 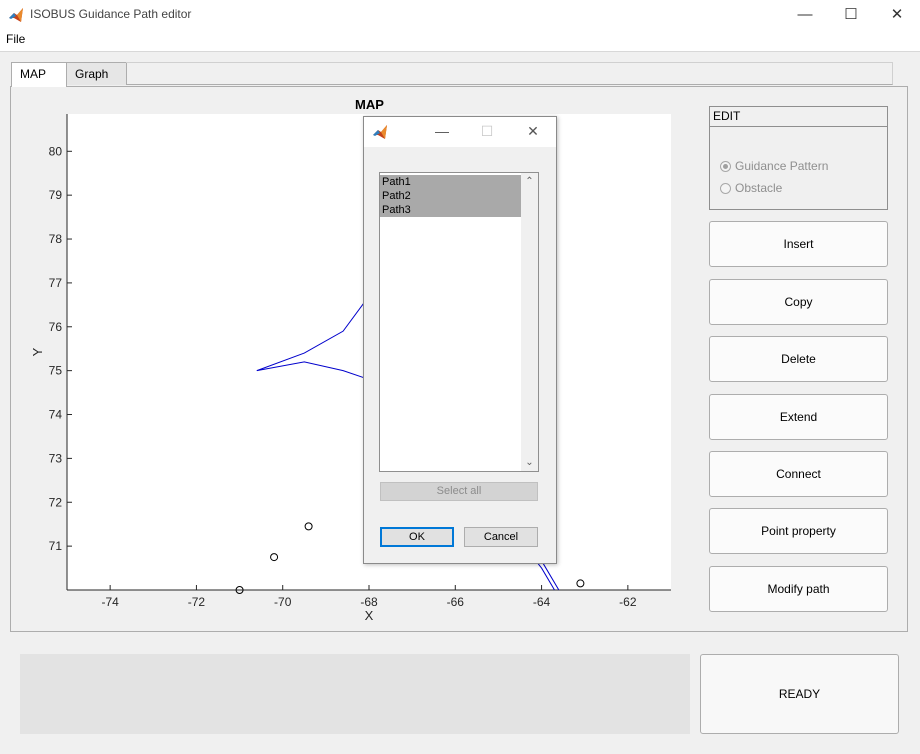 What do you see at coordinates (442, 132) in the screenshot?
I see `dialog-minimize-button: —` at bounding box center [442, 132].